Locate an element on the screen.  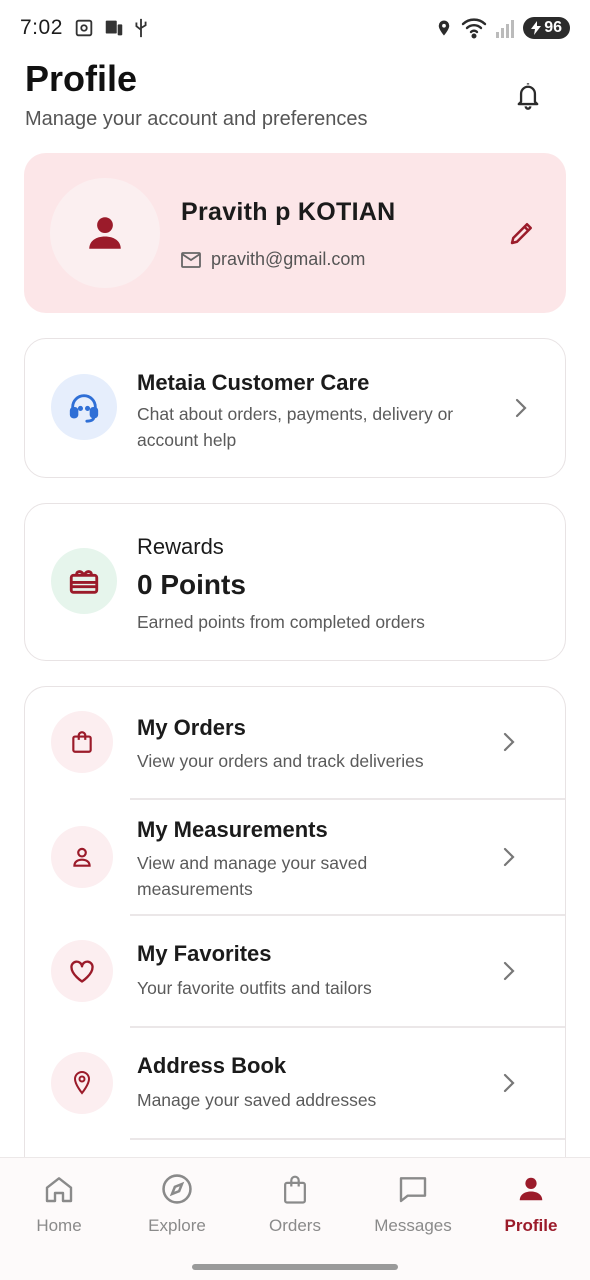
edit-profile-button is located at coordinates (522, 233).